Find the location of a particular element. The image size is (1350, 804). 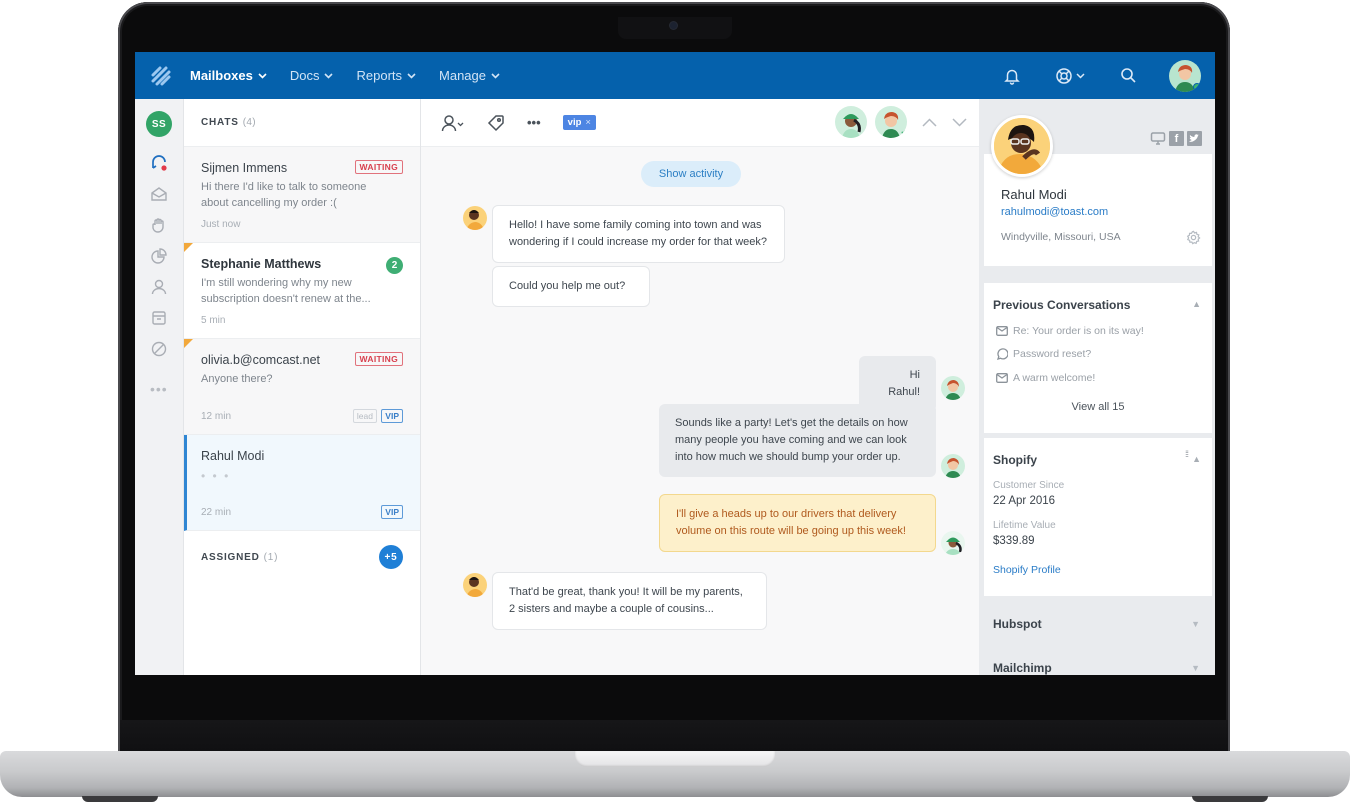

nav-reports-label: Reports is located at coordinates (379, 75).